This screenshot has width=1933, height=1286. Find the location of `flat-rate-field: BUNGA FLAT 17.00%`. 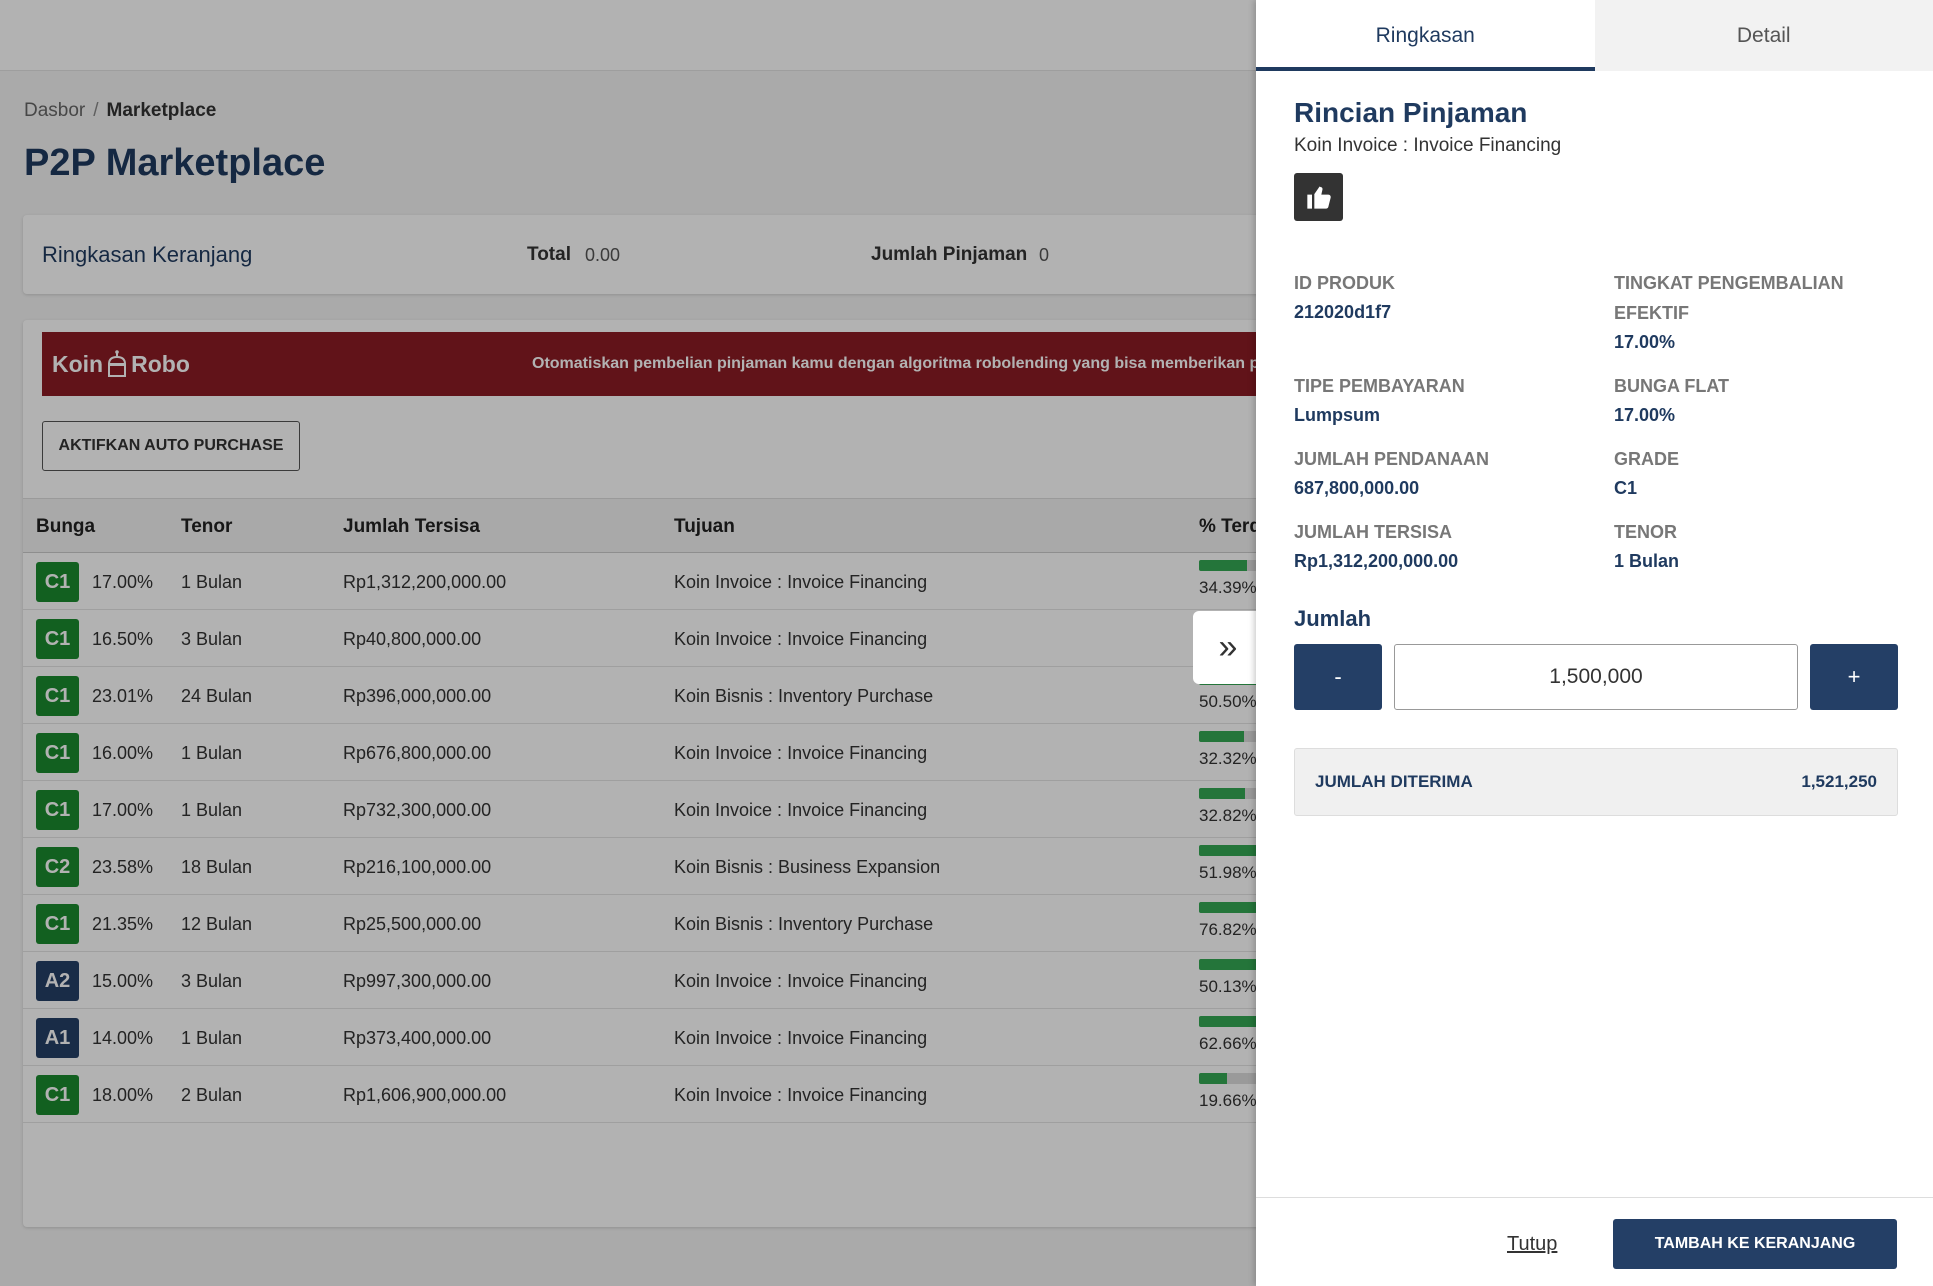

flat-rate-field: BUNGA FLAT 17.00% is located at coordinates (1671, 400).